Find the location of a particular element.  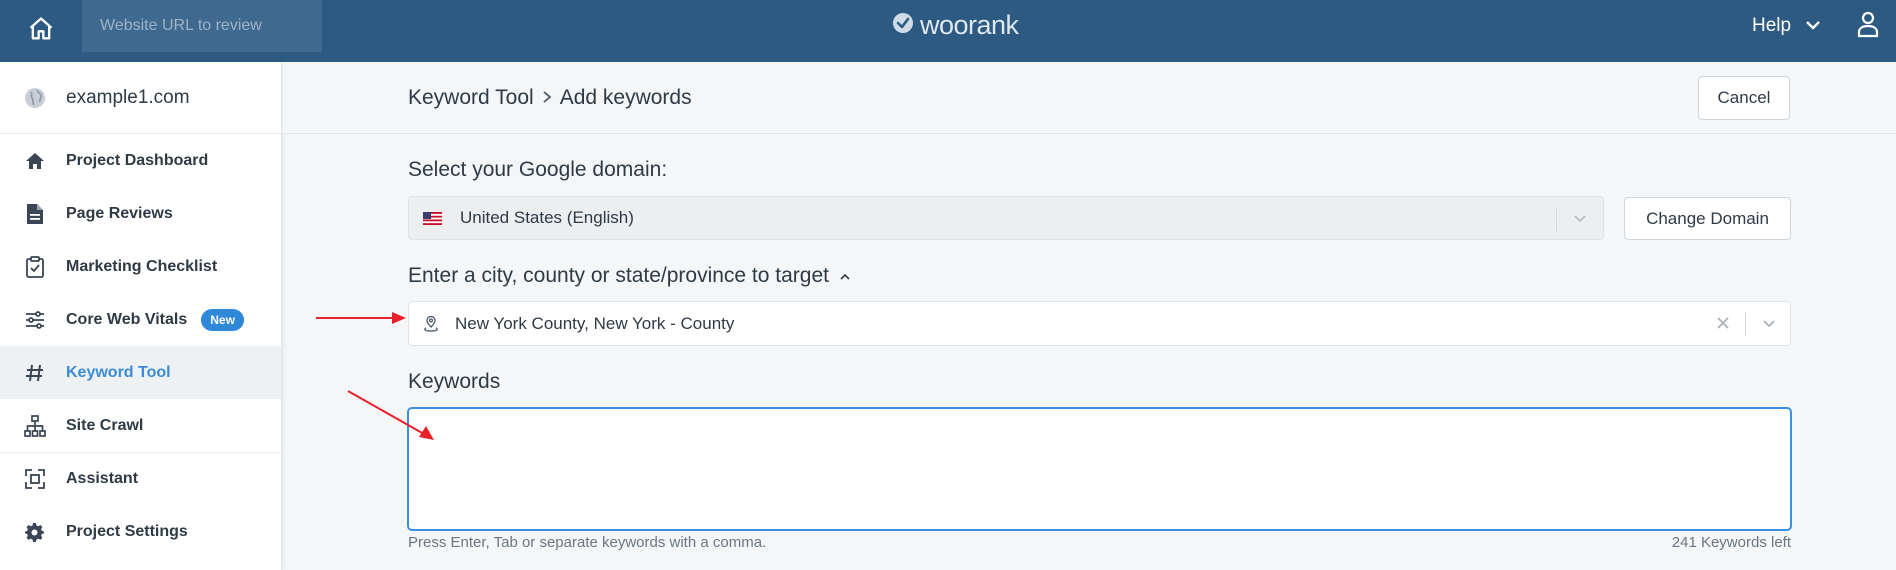

user-menu-button is located at coordinates (1868, 26).